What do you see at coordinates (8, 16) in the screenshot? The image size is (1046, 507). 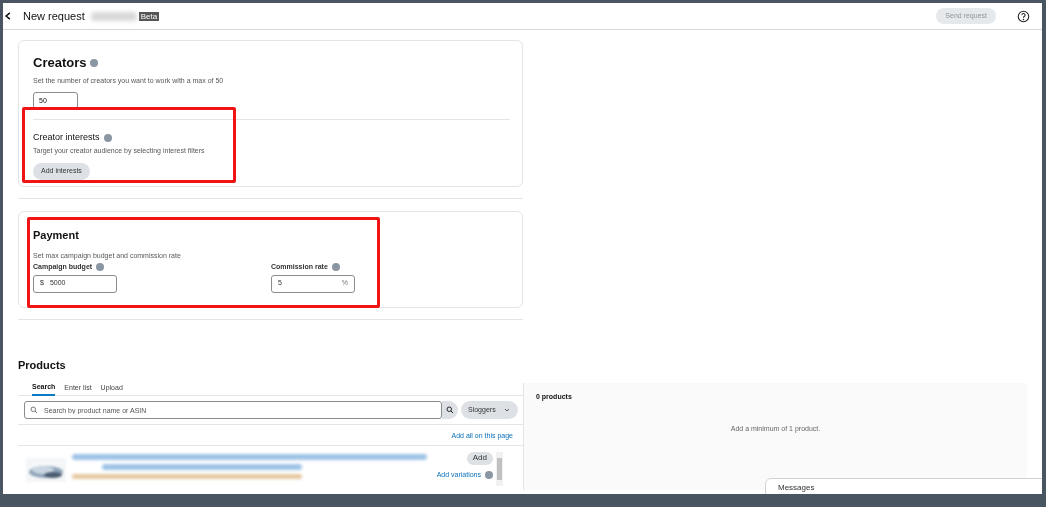 I see `back-icon` at bounding box center [8, 16].